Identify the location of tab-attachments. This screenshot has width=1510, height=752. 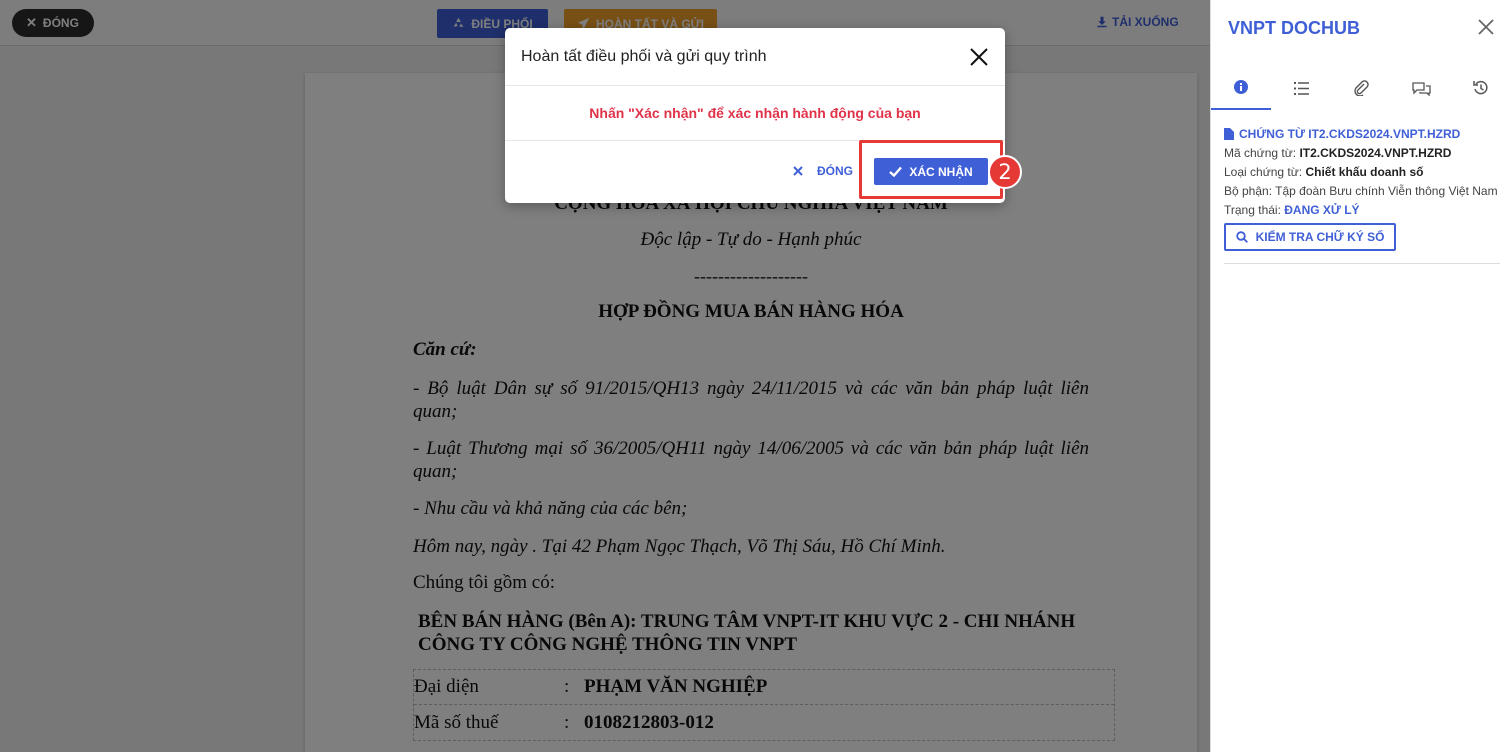
(1361, 88).